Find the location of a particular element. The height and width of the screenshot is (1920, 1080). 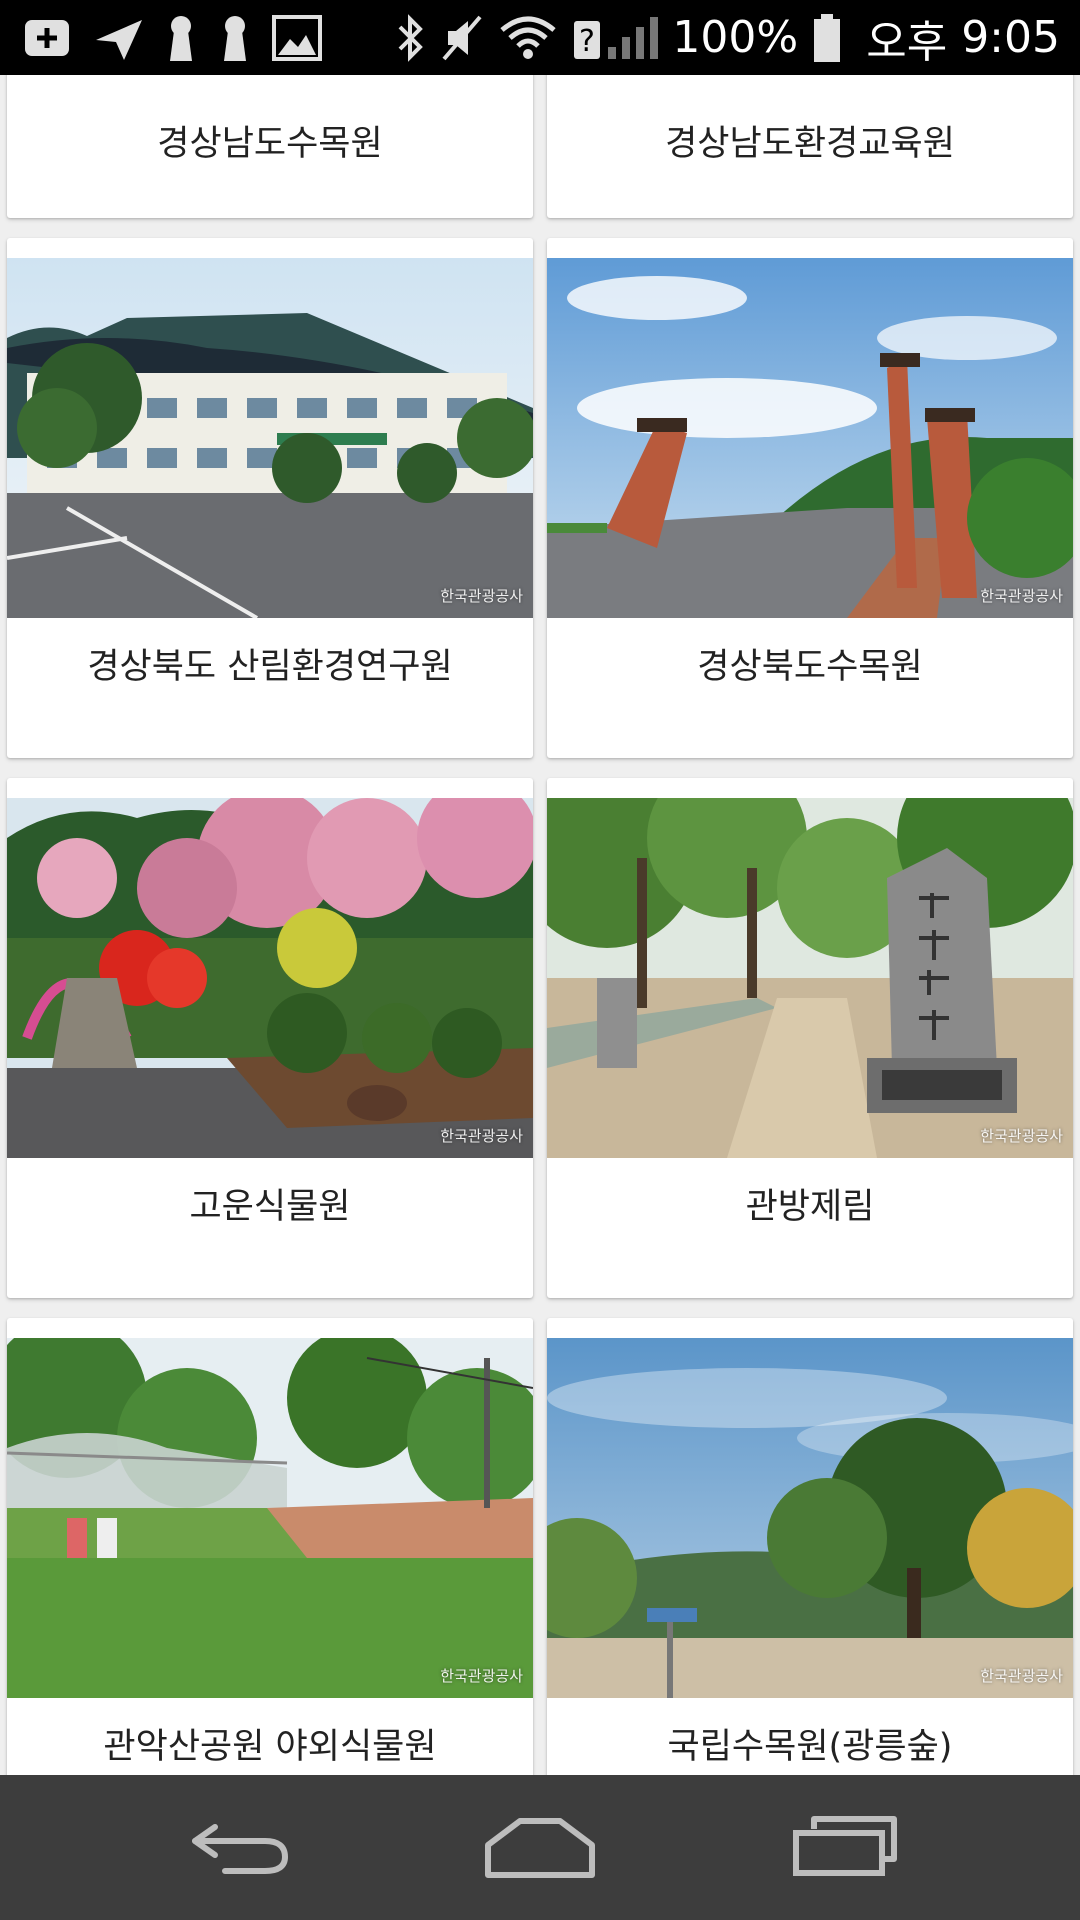

list-item-card: 한국관광공사 경상북도 산림환경연구원 is located at coordinates (270, 498).